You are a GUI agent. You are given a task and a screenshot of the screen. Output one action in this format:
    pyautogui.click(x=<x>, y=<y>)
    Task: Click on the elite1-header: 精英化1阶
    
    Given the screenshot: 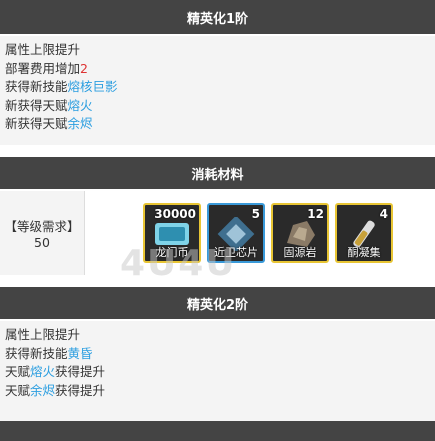 What is the action you would take?
    pyautogui.click(x=217, y=17)
    